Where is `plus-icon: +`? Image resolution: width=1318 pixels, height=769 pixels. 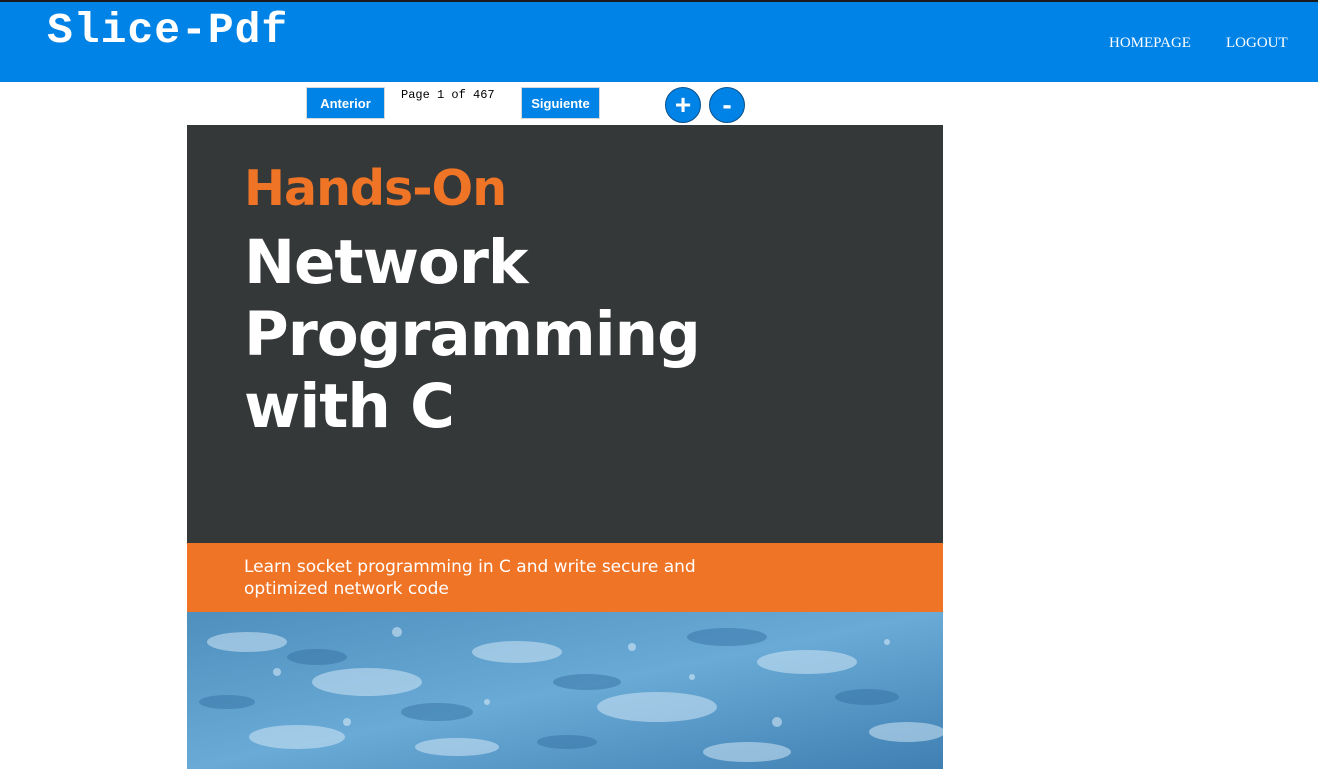
plus-icon: + is located at coordinates (683, 104).